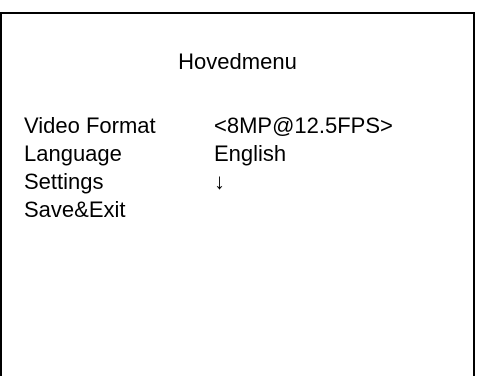 The height and width of the screenshot is (376, 477). What do you see at coordinates (208, 210) in the screenshot?
I see `menu-item-save-exit: Save&Exit` at bounding box center [208, 210].